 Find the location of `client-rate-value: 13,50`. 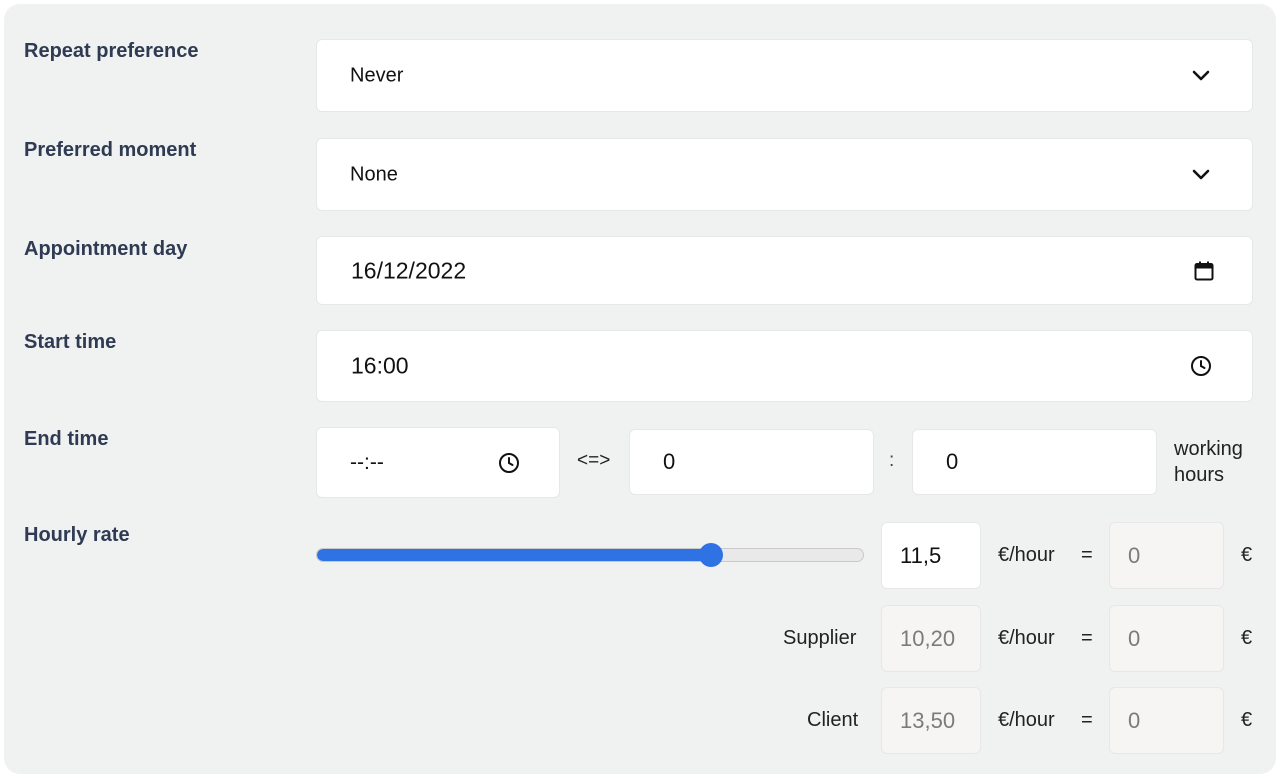

client-rate-value: 13,50 is located at coordinates (928, 720).